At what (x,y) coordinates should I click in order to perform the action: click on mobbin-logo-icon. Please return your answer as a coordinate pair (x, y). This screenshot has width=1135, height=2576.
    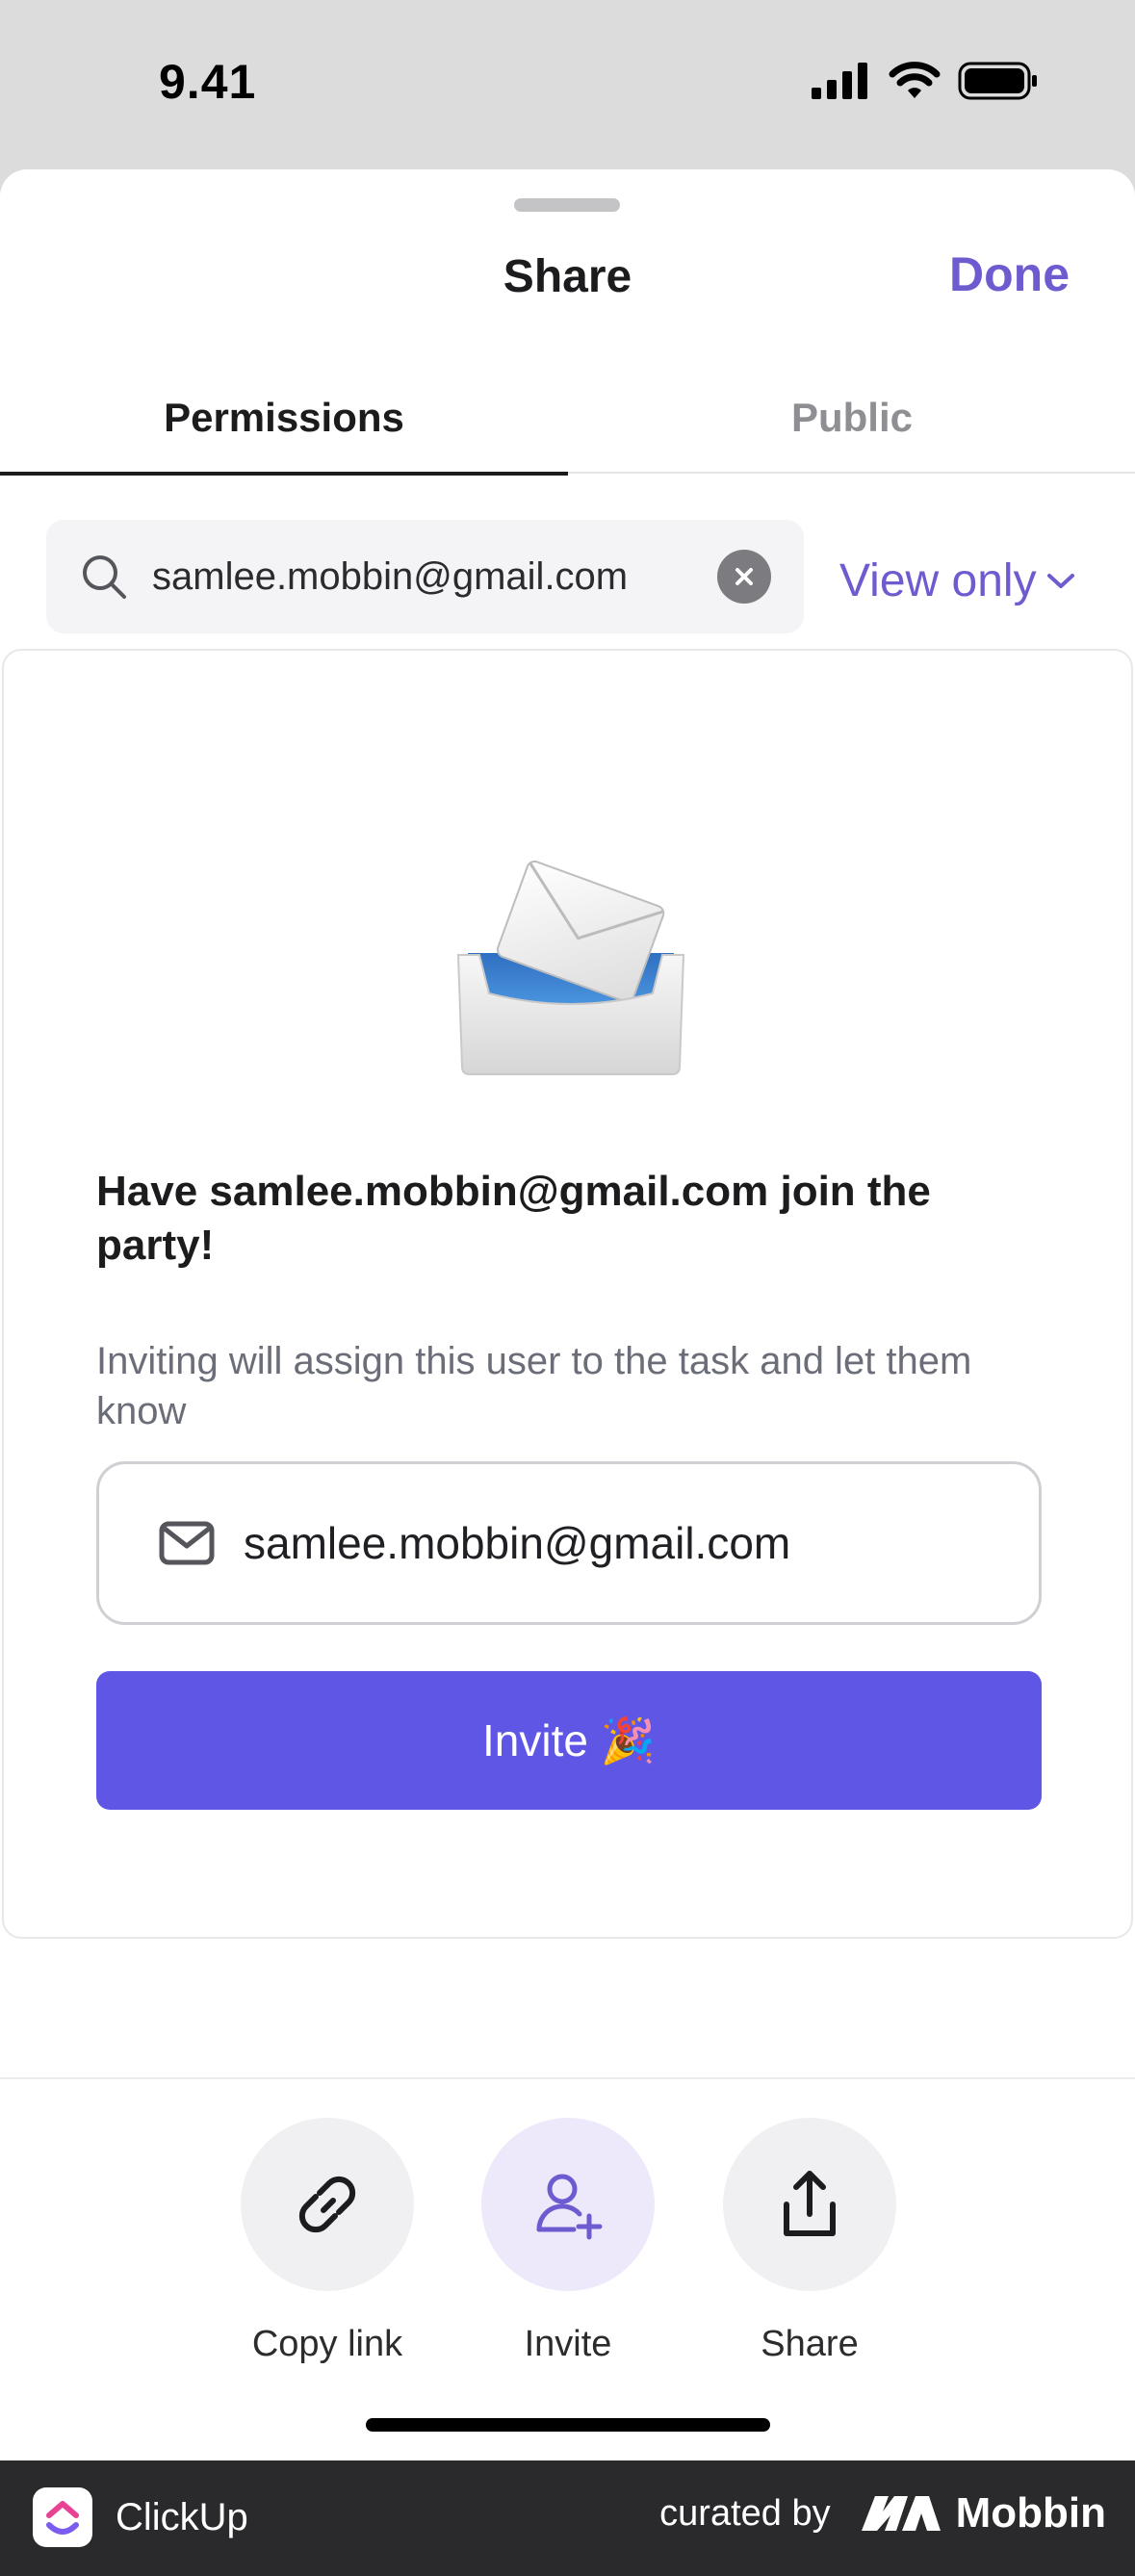
    Looking at the image, I should click on (901, 2513).